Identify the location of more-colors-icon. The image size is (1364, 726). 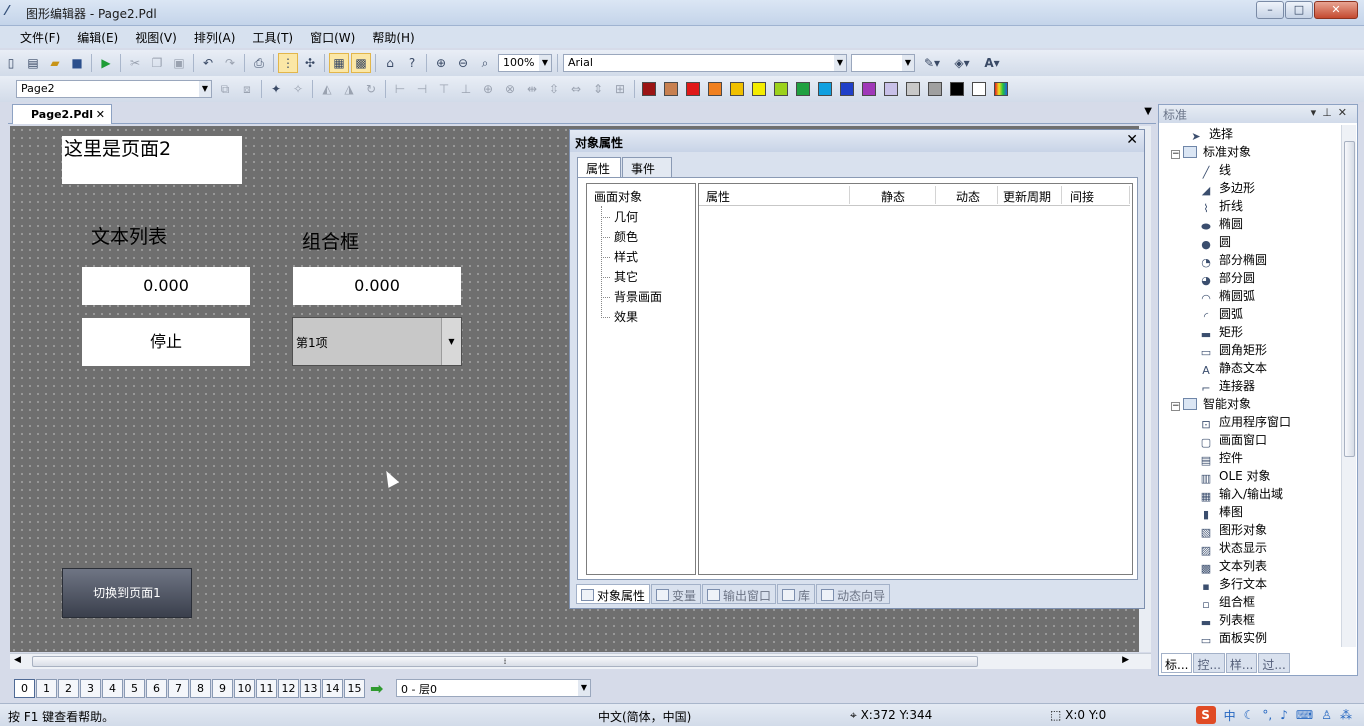
(1001, 89).